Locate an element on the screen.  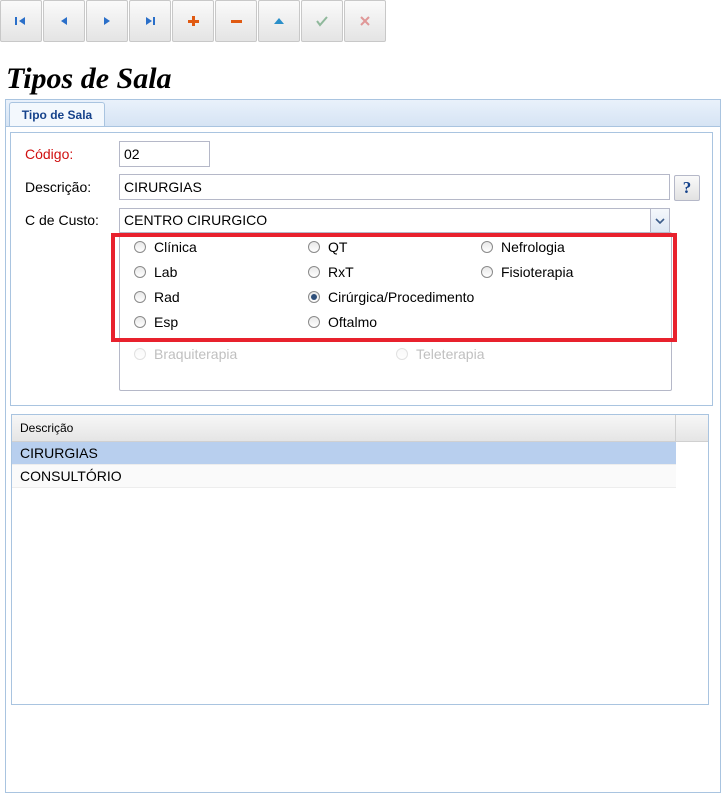
triangle-up-icon is located at coordinates (279, 21).